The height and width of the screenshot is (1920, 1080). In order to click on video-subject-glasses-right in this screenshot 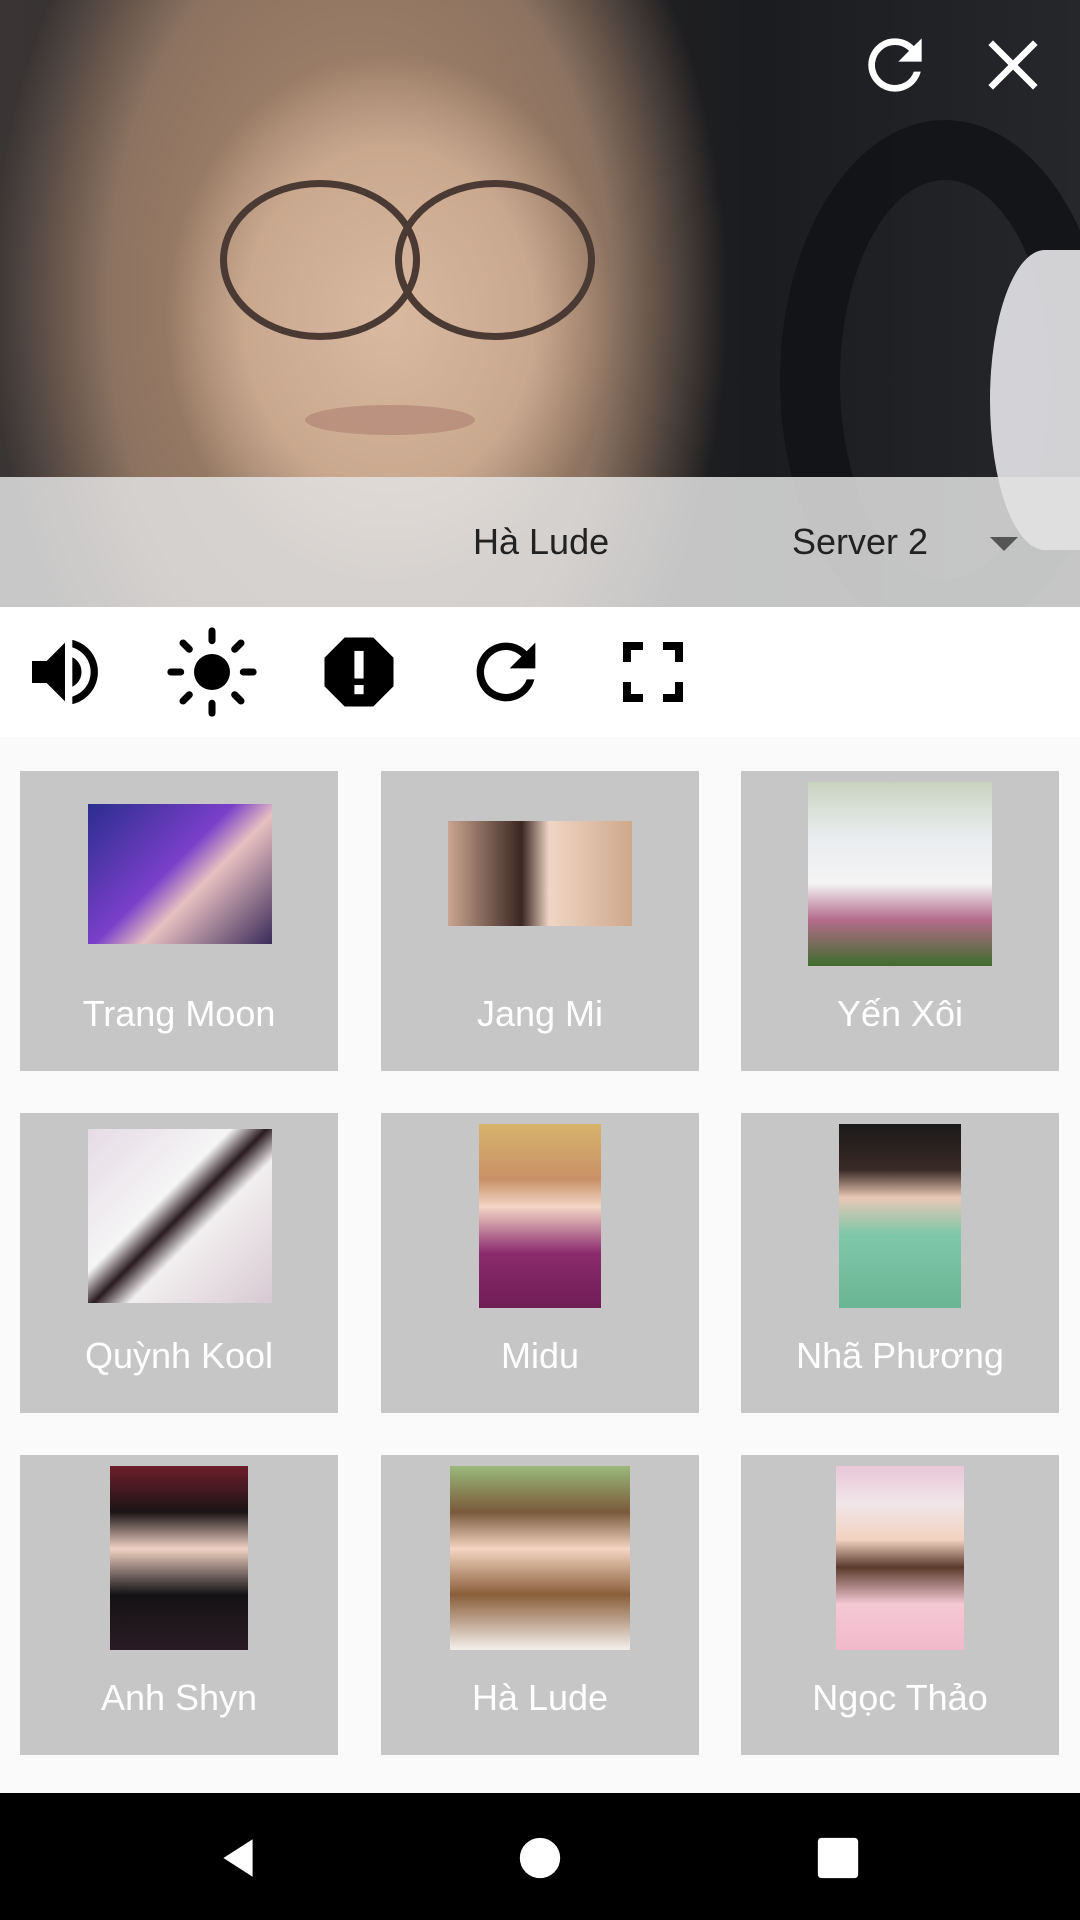, I will do `click(495, 260)`.